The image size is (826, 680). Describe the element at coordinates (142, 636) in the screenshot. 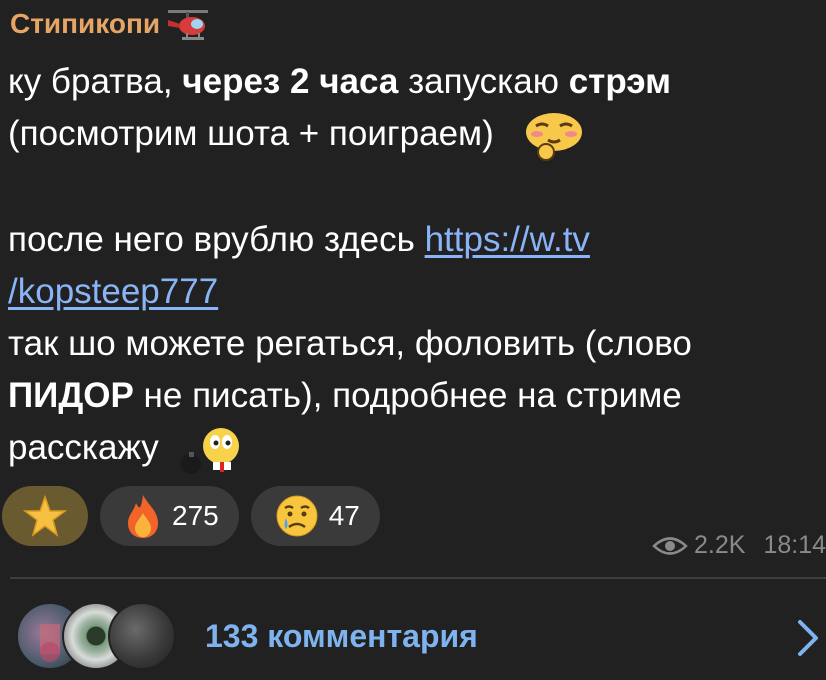

I see `avatar` at that location.